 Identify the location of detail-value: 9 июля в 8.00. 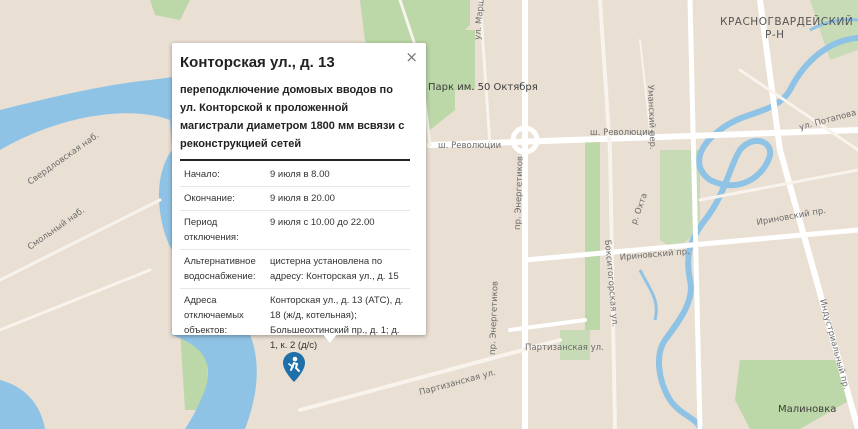
(338, 175).